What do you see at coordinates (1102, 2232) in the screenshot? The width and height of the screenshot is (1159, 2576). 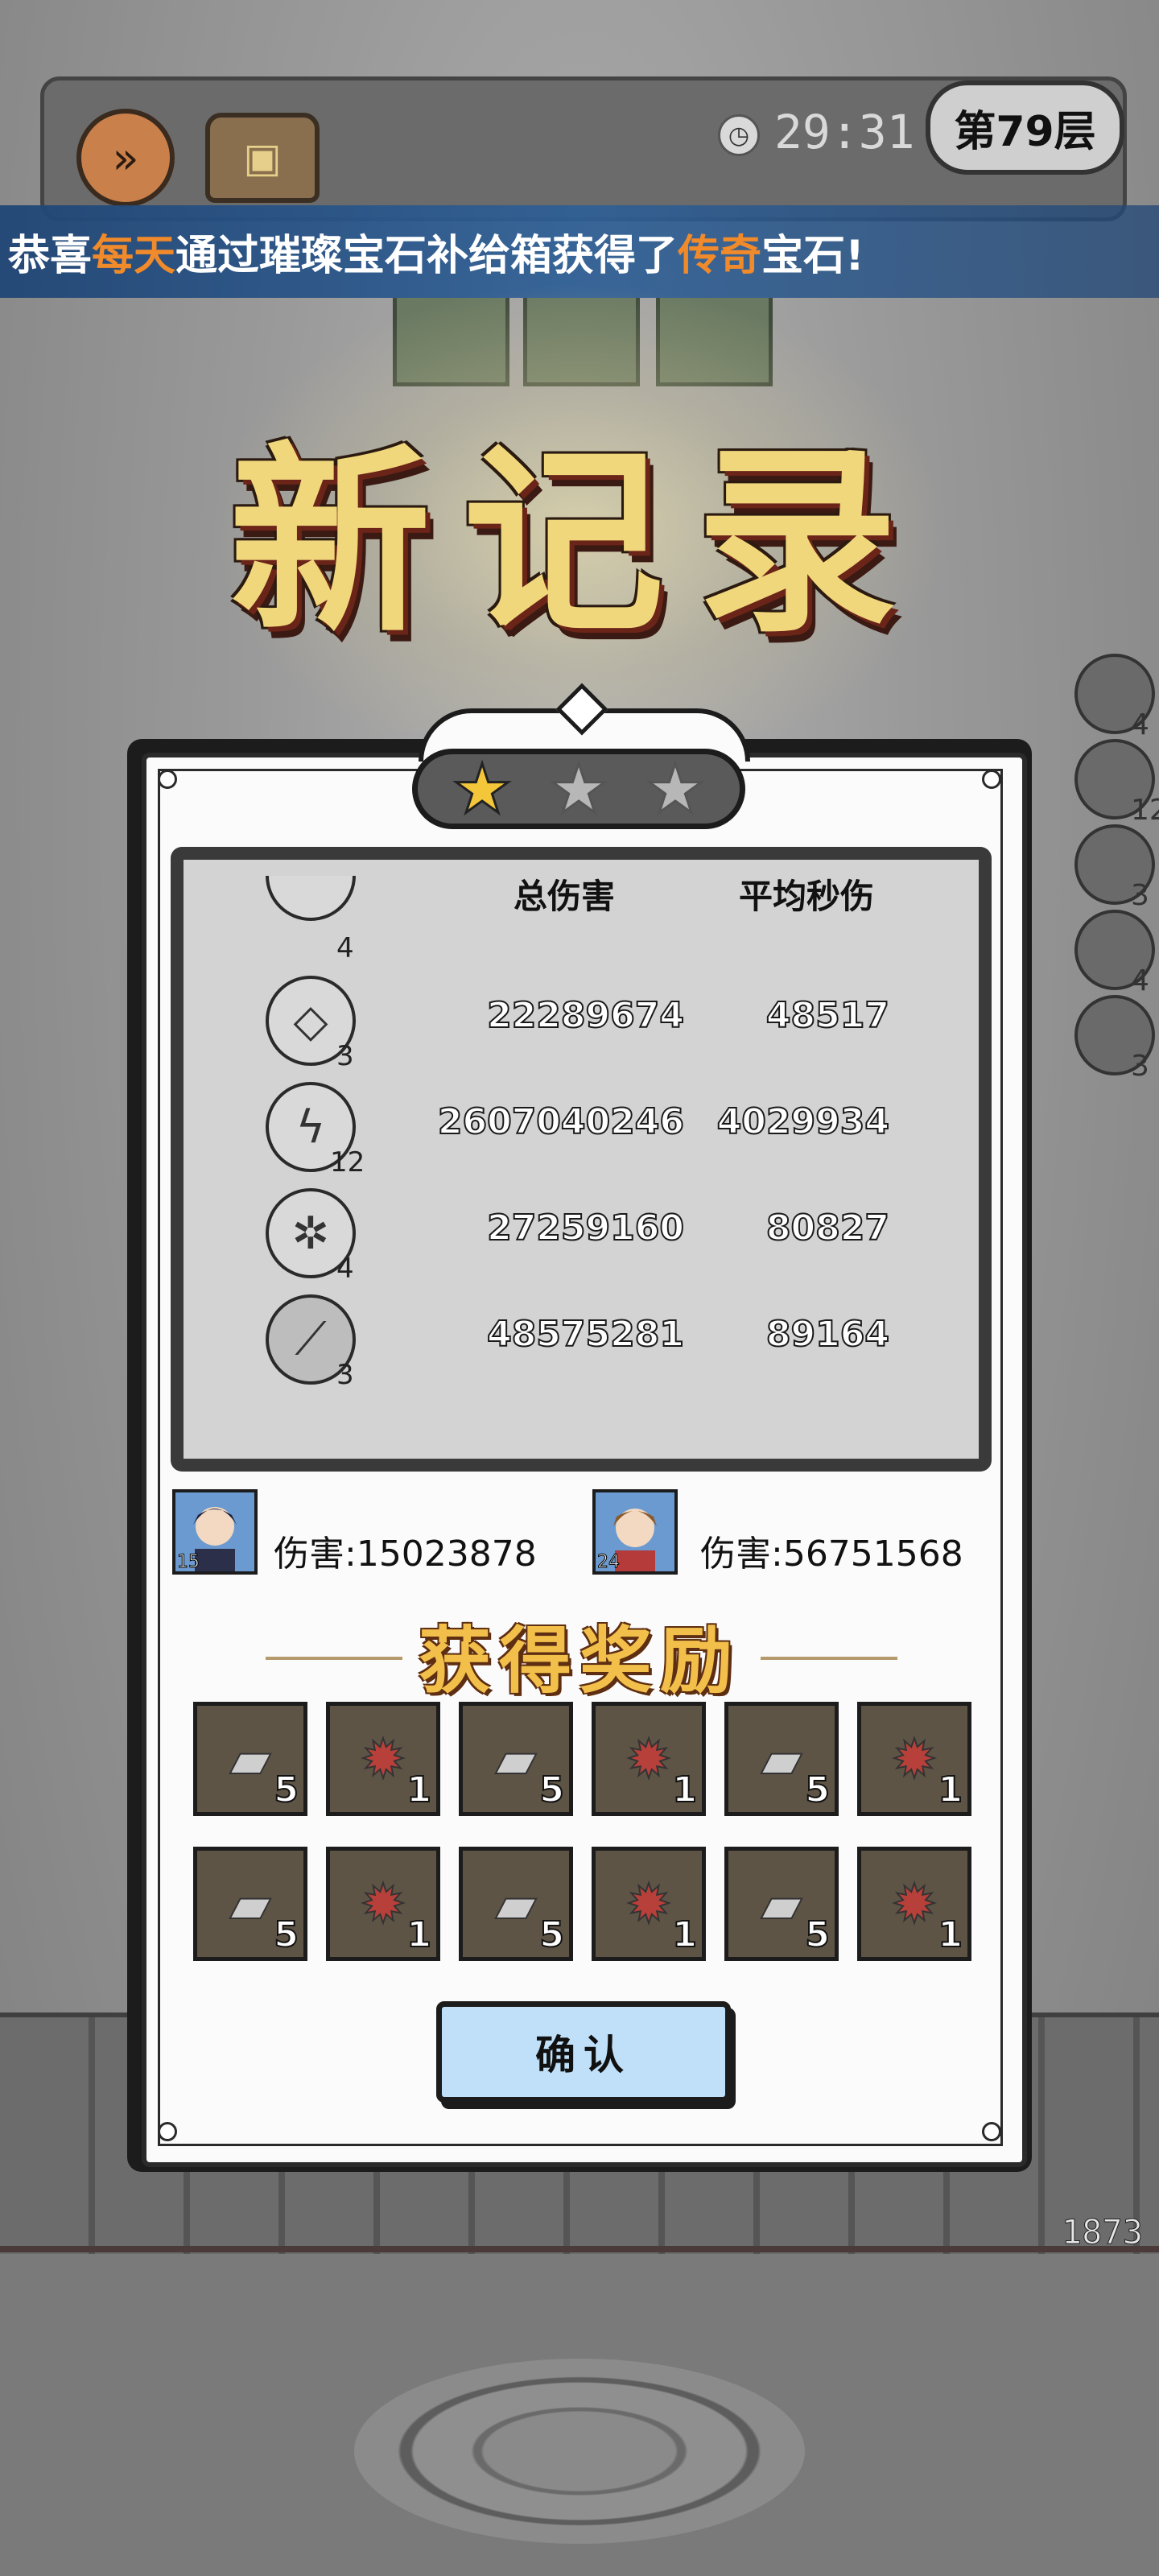 I see `gold-counter: 1873` at bounding box center [1102, 2232].